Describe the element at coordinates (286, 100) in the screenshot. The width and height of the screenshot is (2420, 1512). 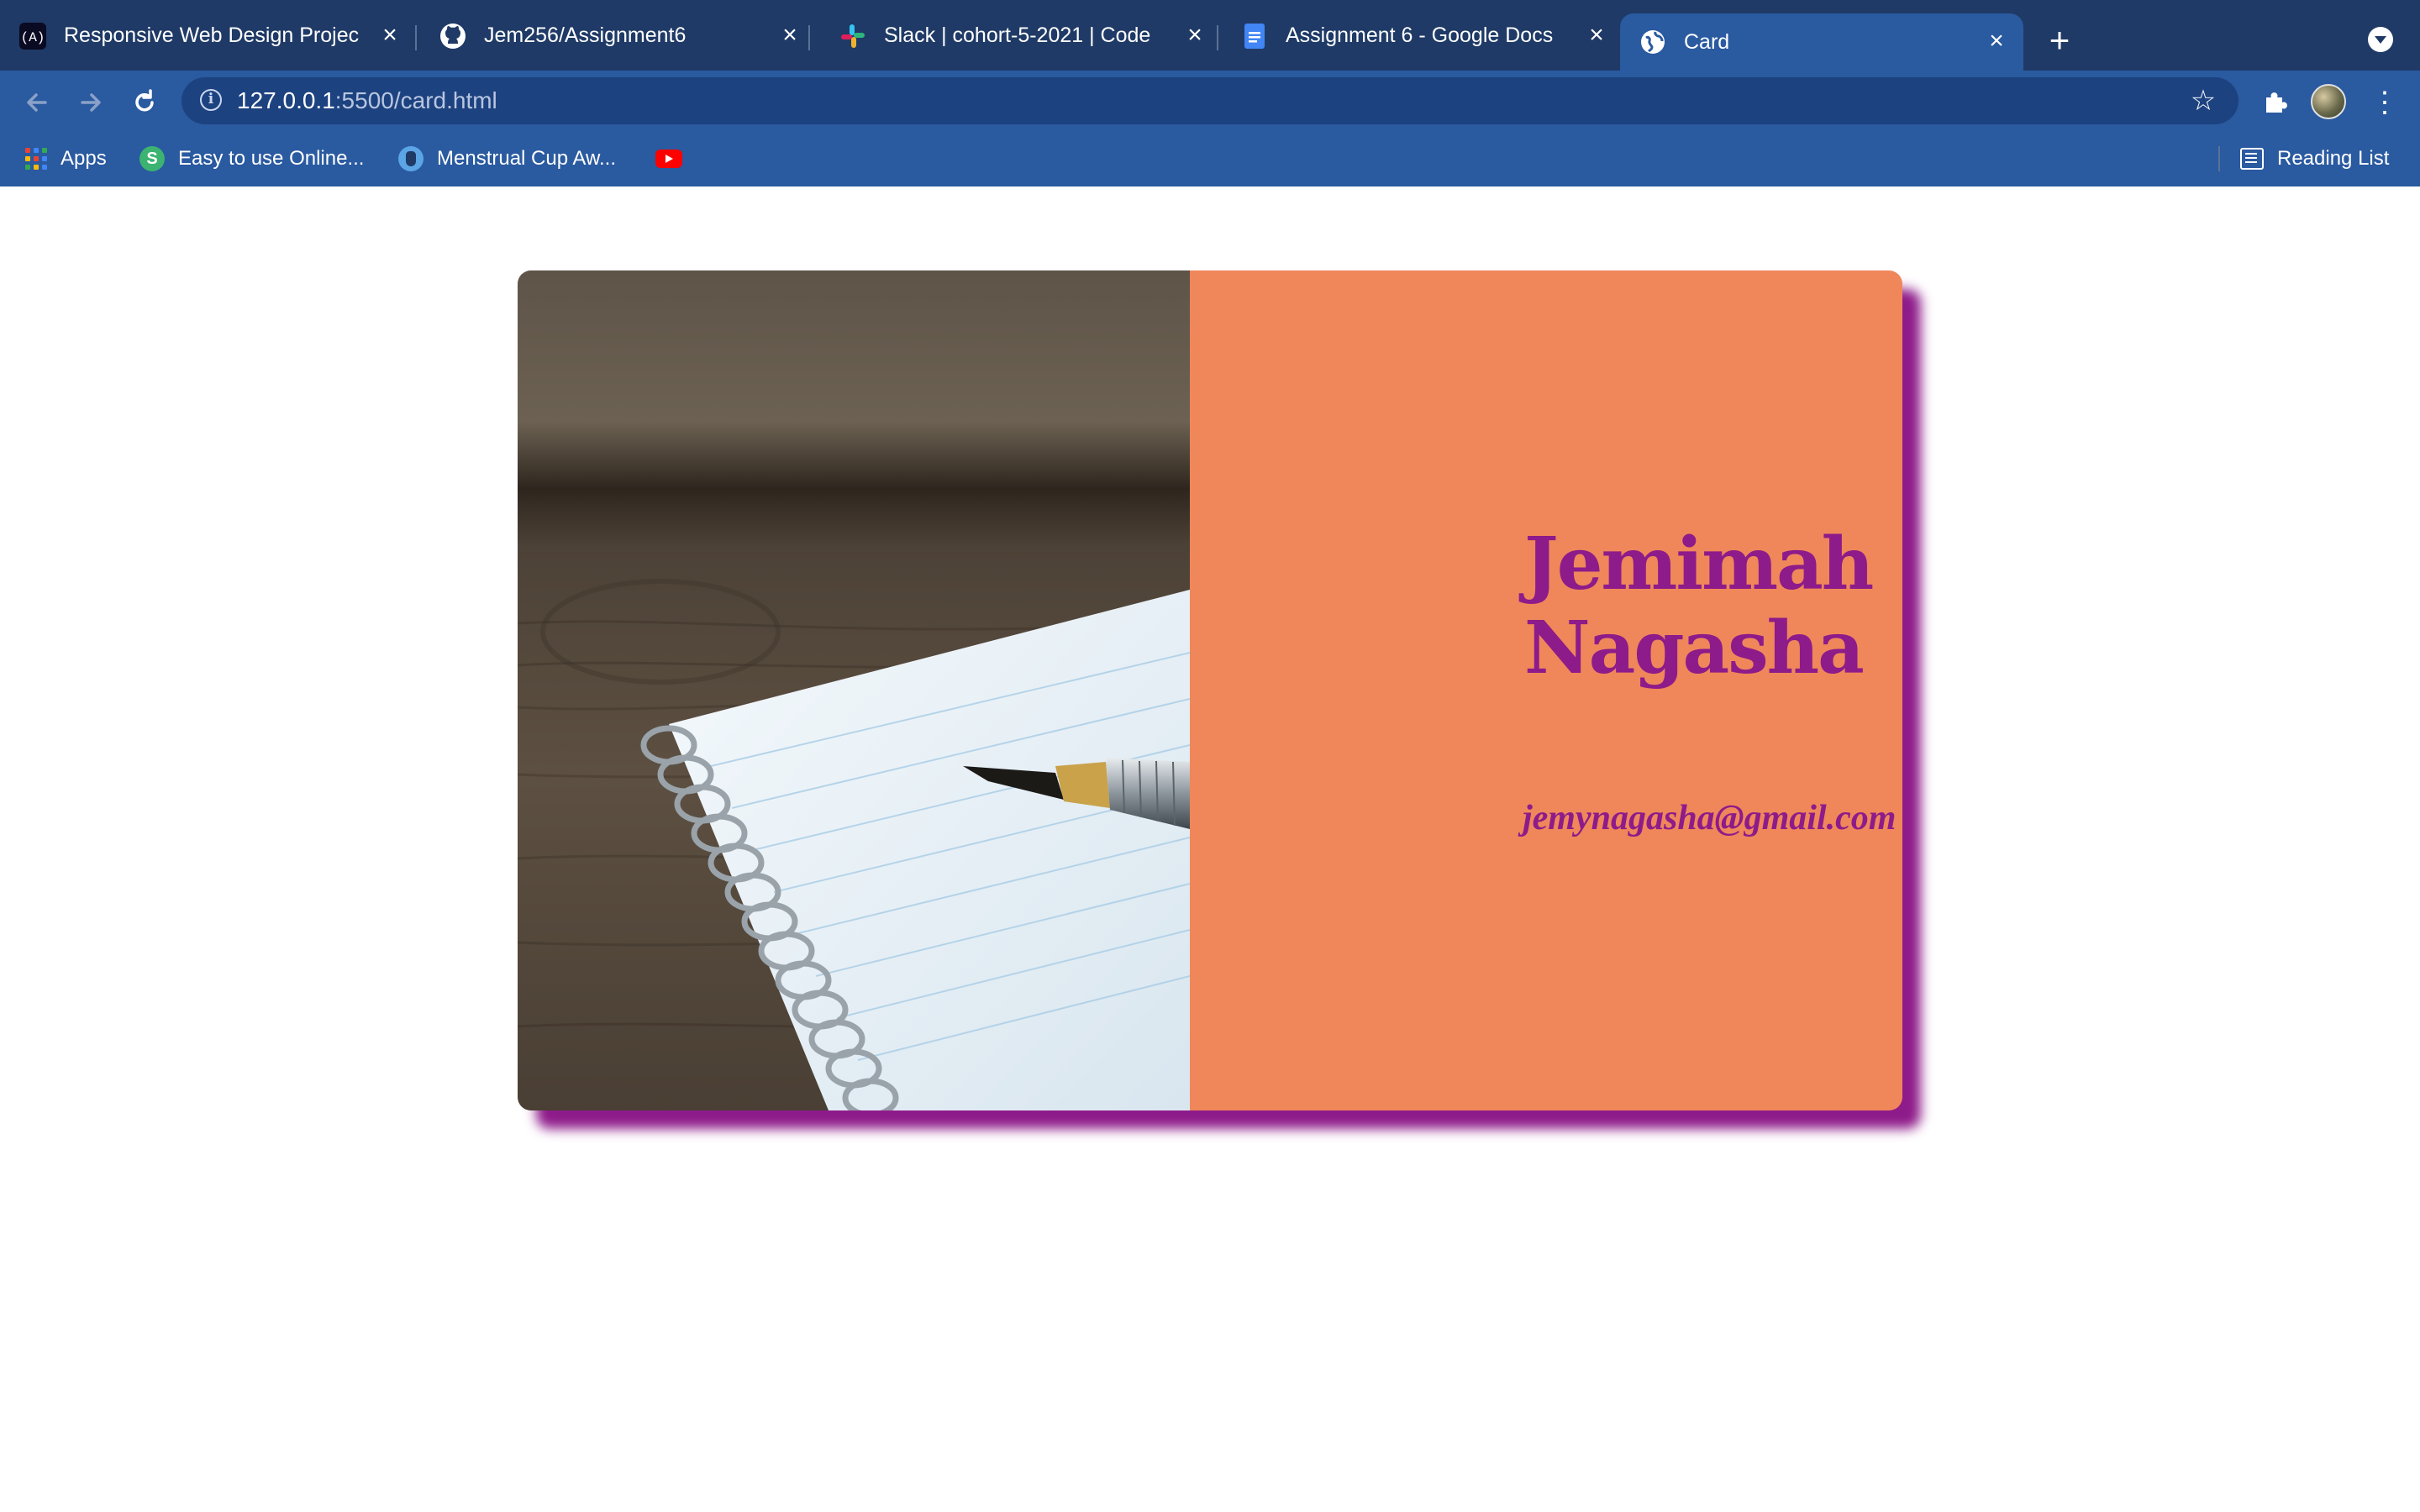
I see `url-host: 127.0.0.1` at that location.